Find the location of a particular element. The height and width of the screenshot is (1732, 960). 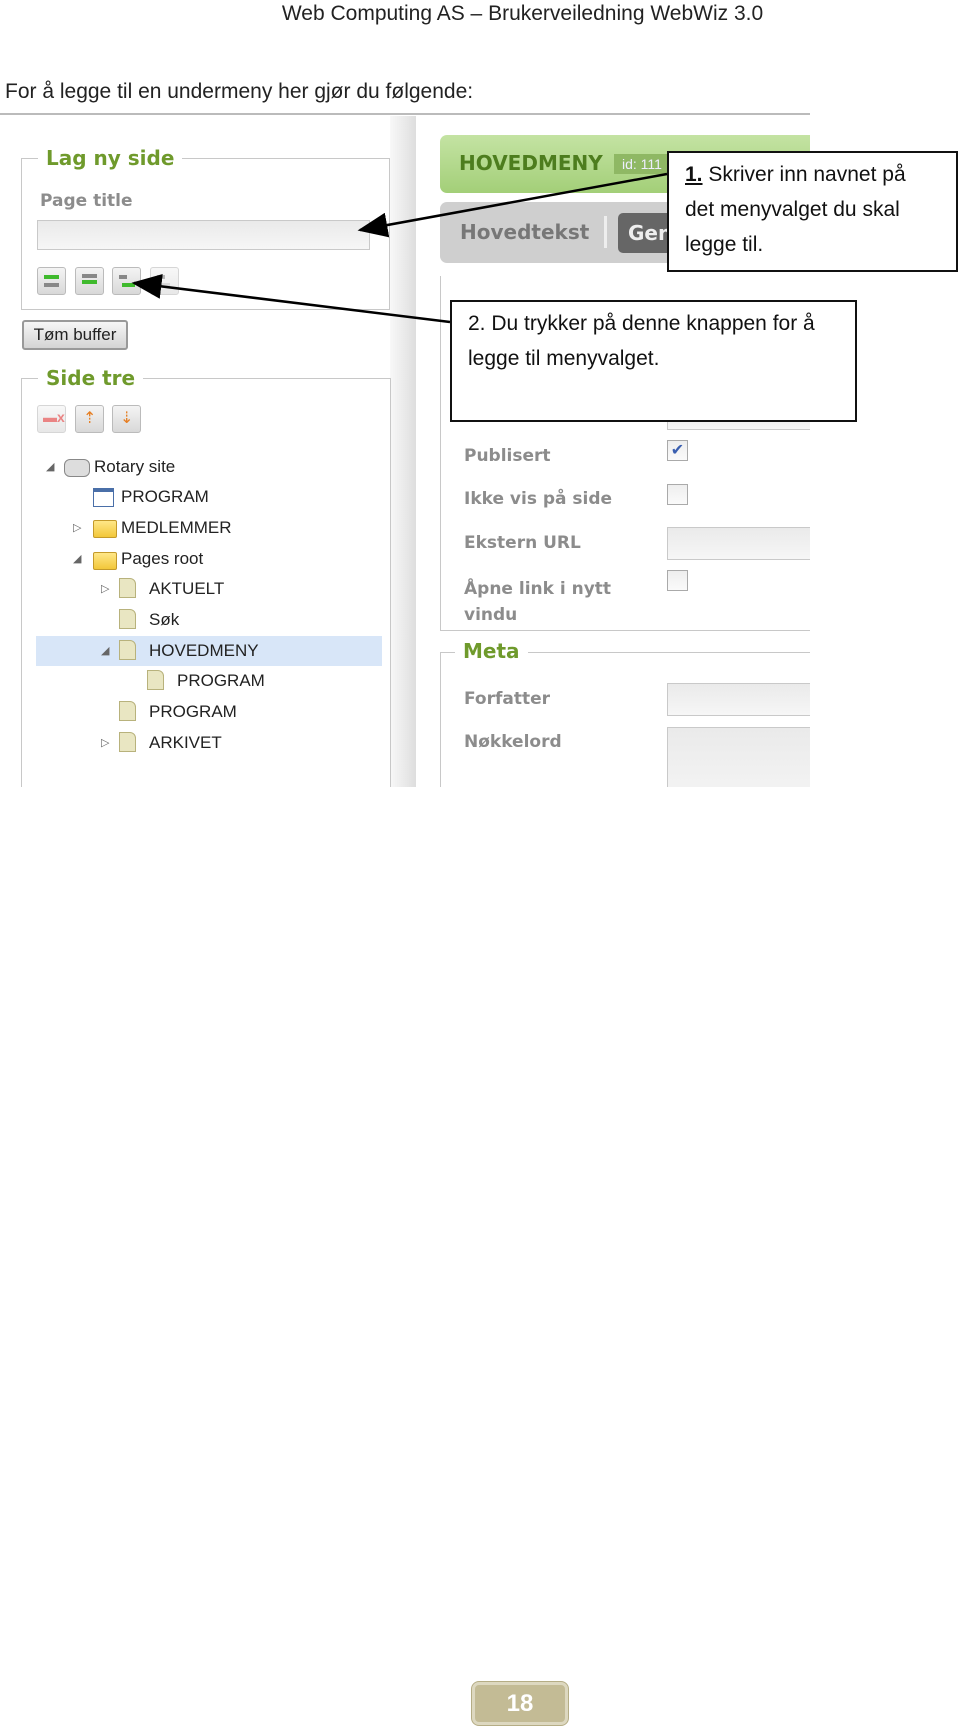

page-number: 18 is located at coordinates (520, 1703).